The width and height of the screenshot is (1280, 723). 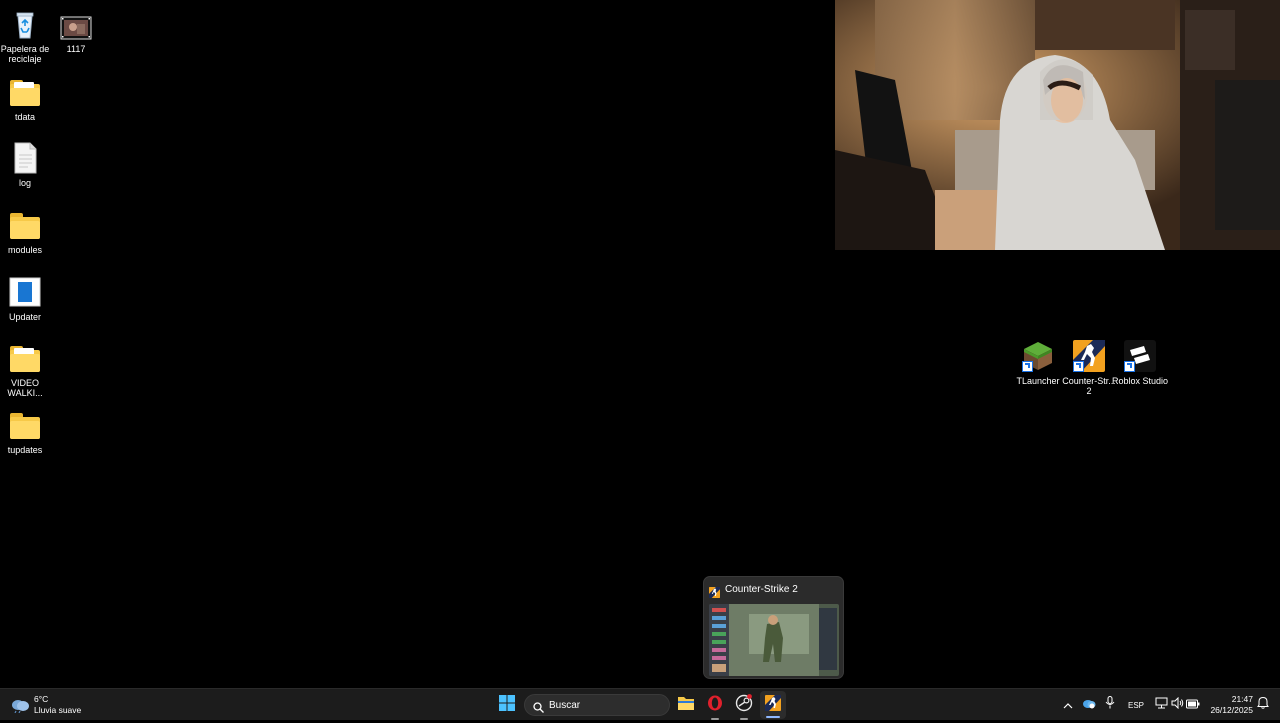 I want to click on windows-start-icon, so click(x=507, y=705).